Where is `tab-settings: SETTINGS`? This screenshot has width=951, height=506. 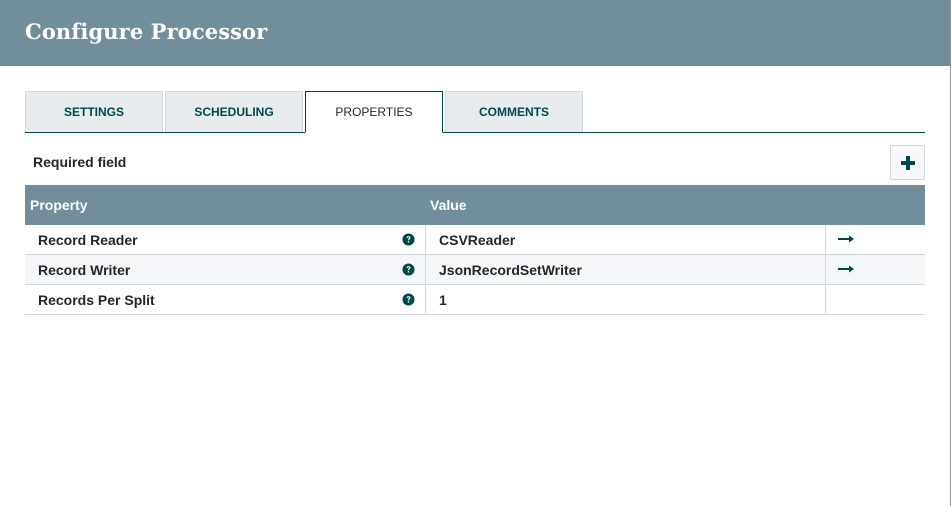
tab-settings: SETTINGS is located at coordinates (94, 111).